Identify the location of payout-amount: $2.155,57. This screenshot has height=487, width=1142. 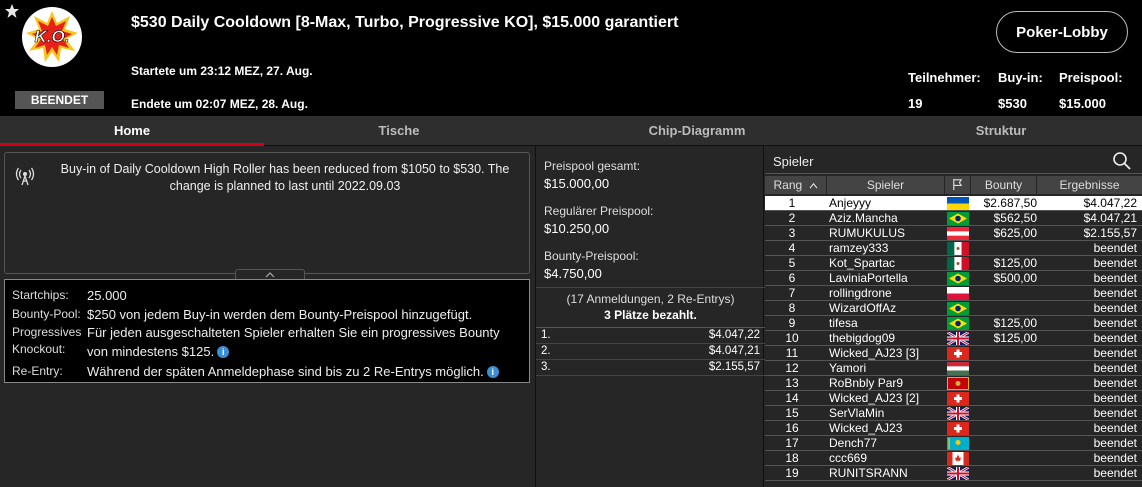
(734, 367).